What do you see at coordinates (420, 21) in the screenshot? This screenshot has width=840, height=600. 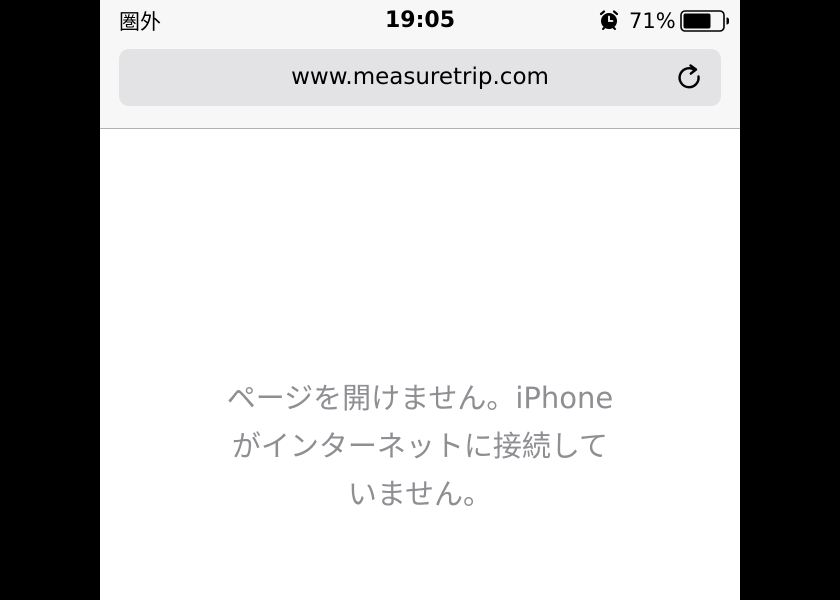 I see `status-bar: 圏外 19:05 71%` at bounding box center [420, 21].